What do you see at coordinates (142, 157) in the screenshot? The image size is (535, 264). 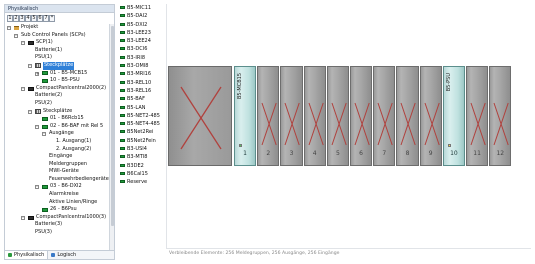 I see `module-item: B3-MTI8` at bounding box center [142, 157].